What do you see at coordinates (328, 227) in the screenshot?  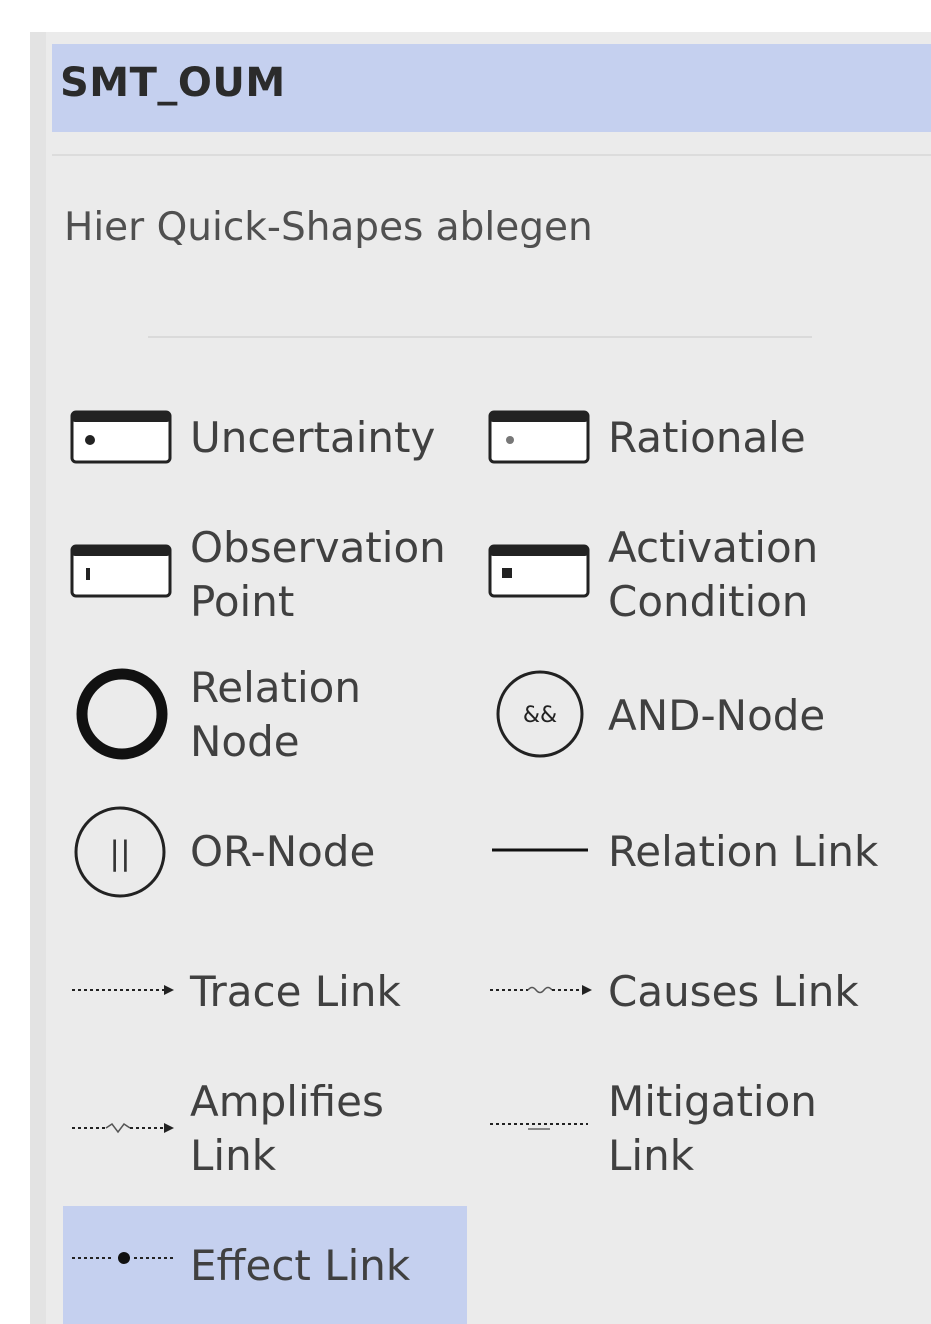 I see `quick-shapes-drop-hint: Hier Quick-Shapes ablegen` at bounding box center [328, 227].